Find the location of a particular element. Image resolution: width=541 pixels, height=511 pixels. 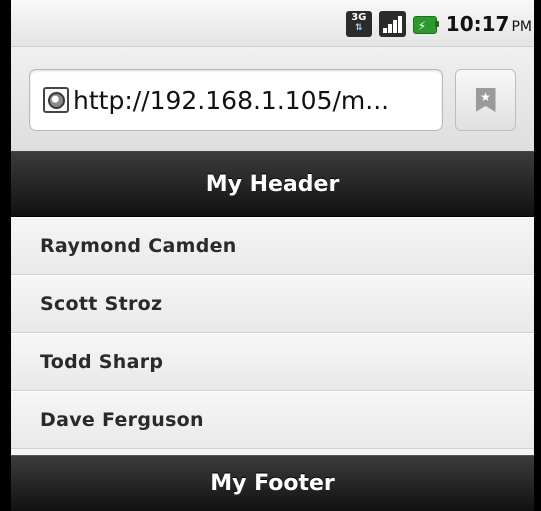

network-3g-icon: 3G ⇅ is located at coordinates (358, 24).